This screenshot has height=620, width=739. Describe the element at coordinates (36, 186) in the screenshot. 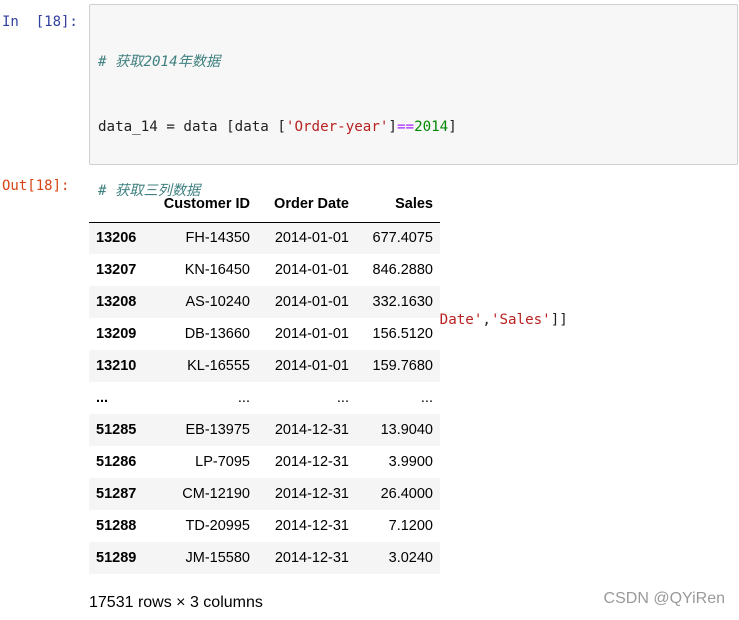

I see `output-prompt: Out[18]:` at that location.